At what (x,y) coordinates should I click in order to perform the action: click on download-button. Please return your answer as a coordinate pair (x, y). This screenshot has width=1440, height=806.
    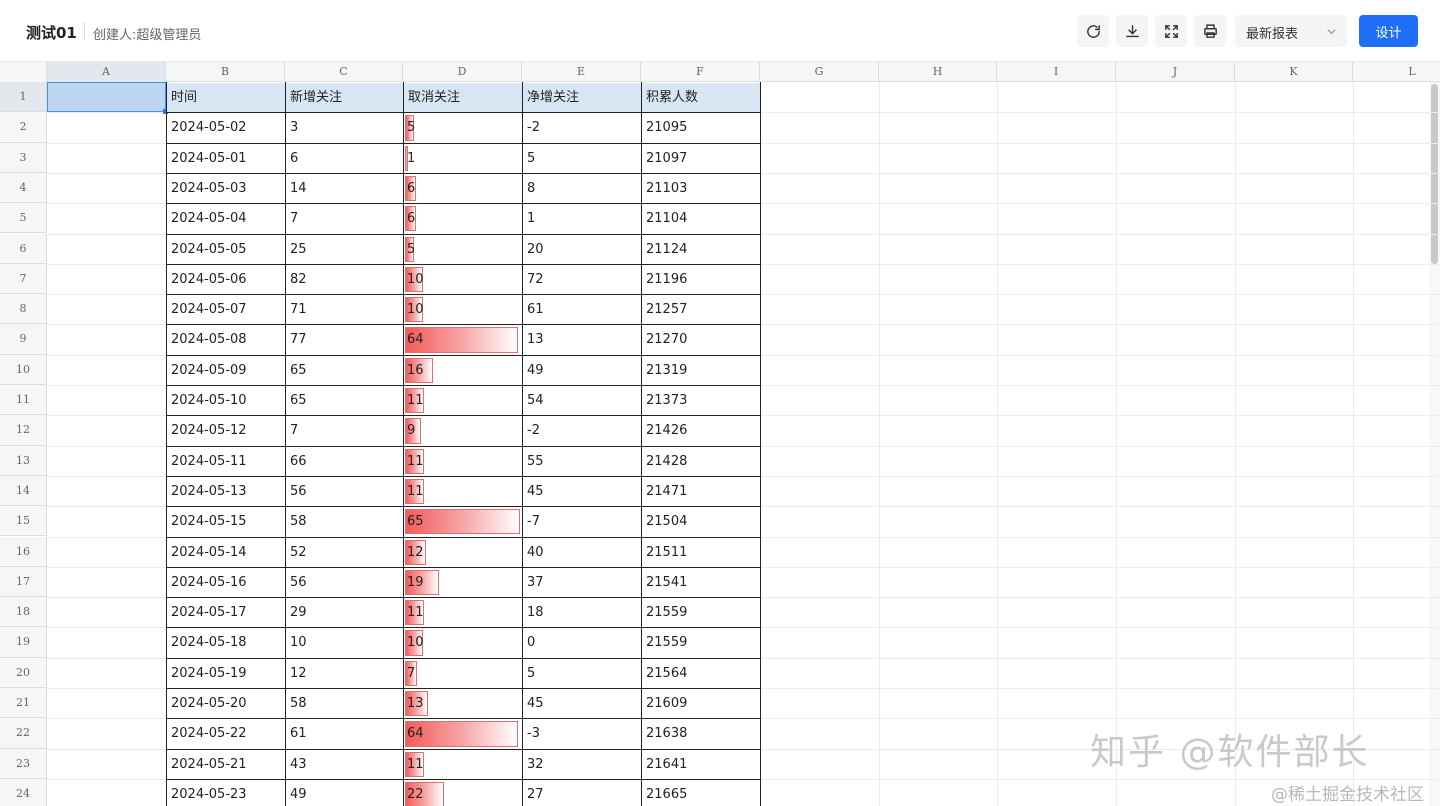
    Looking at the image, I should click on (1132, 31).